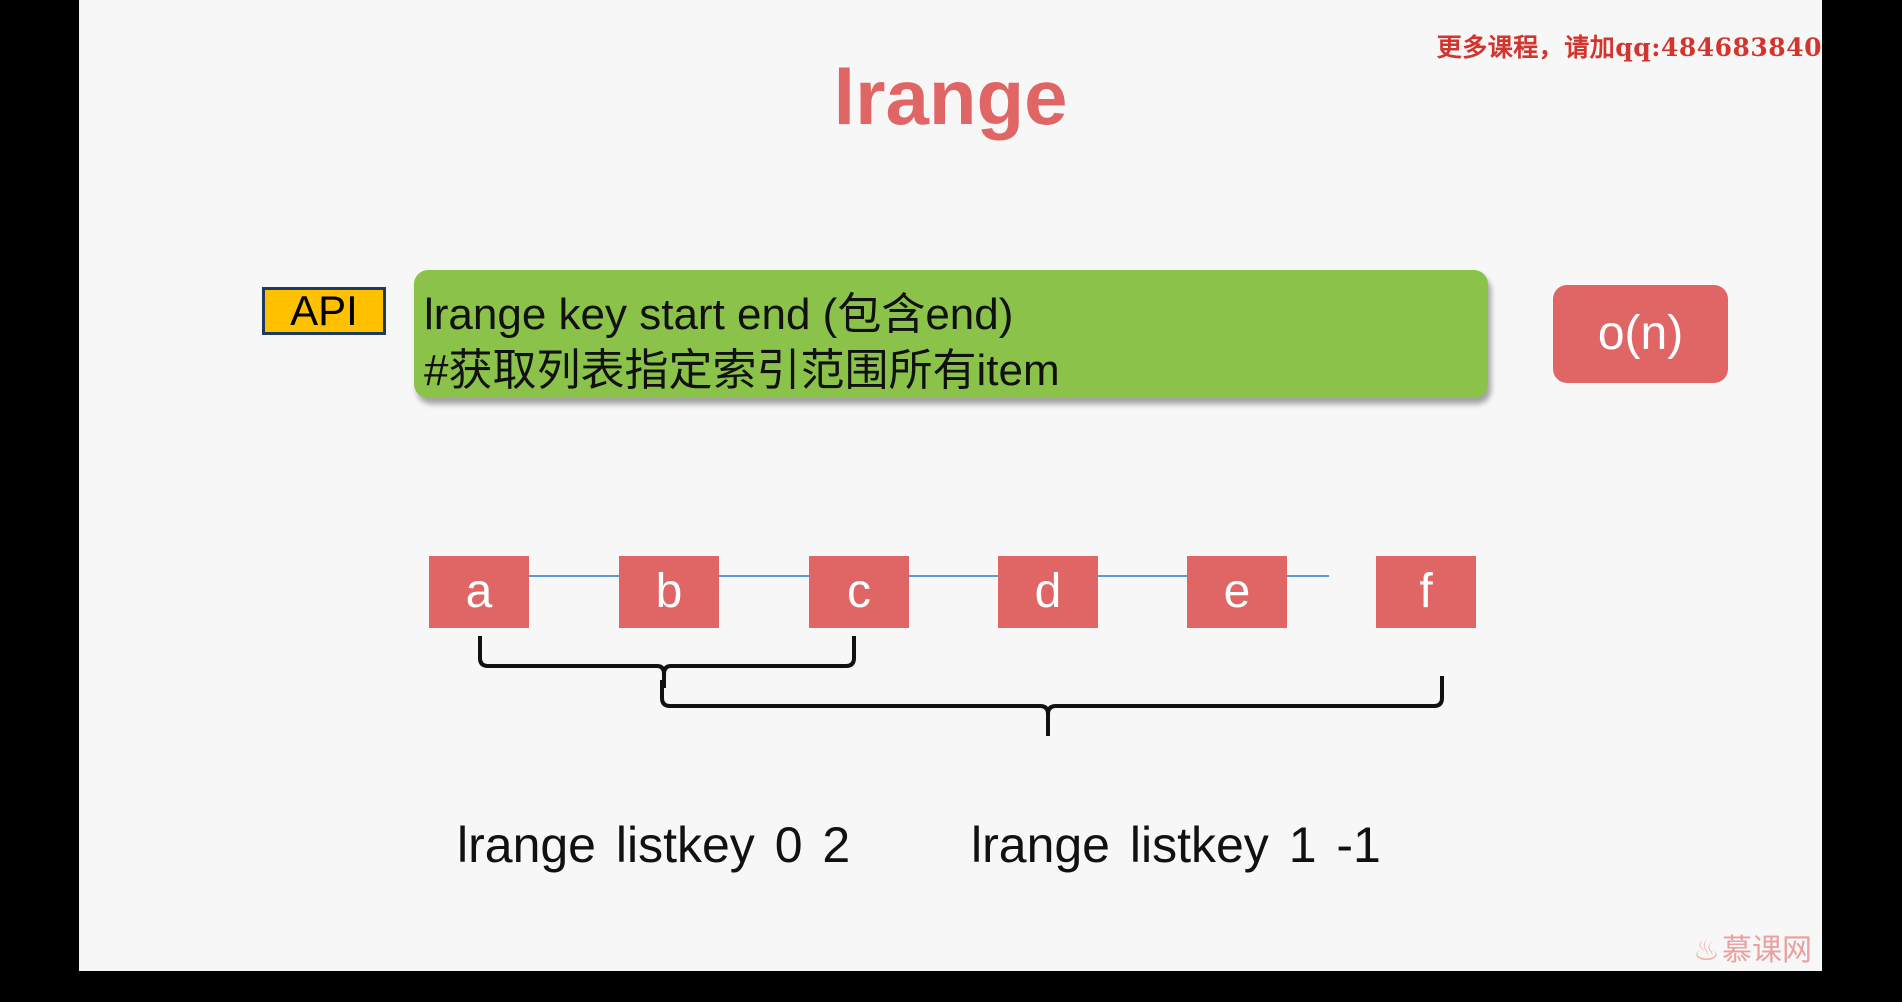  Describe the element at coordinates (324, 311) in the screenshot. I see `api-badge: API` at that location.